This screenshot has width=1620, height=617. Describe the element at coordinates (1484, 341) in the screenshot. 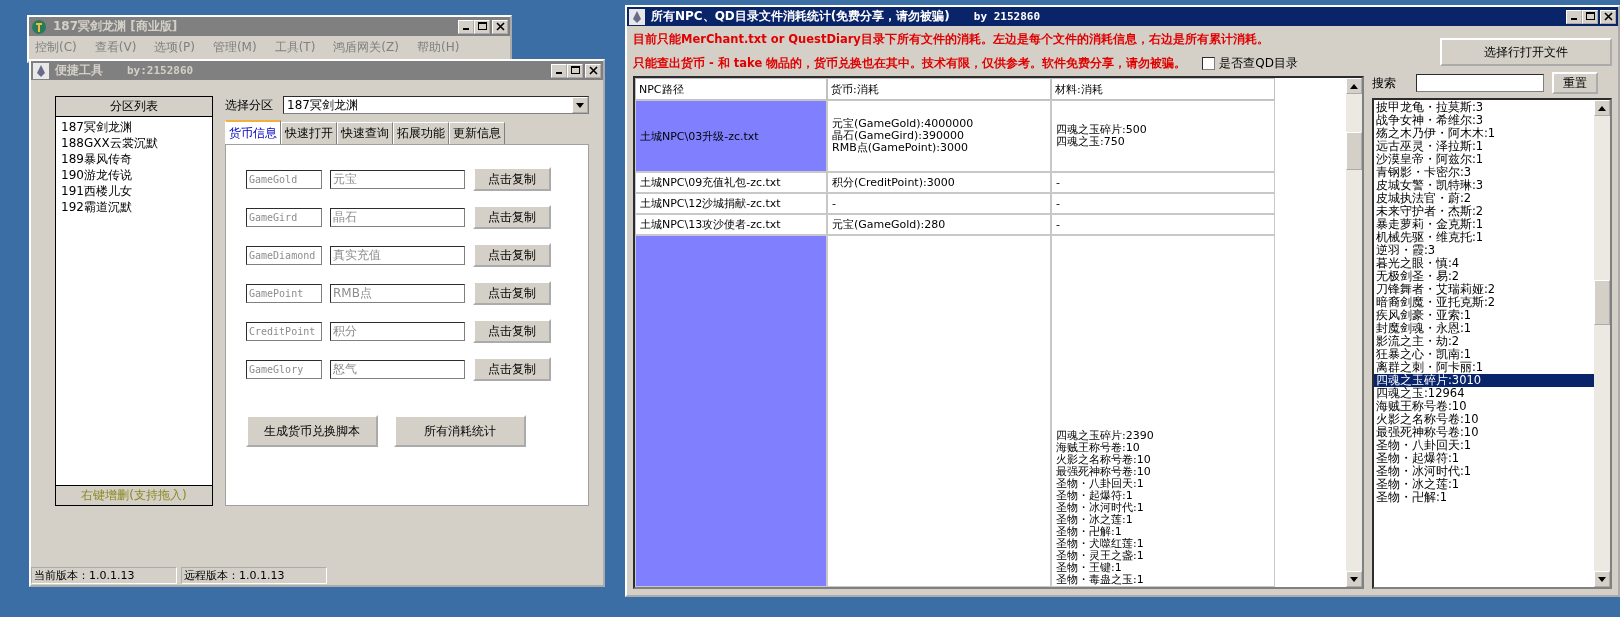

I see `list-item: 影流之主・劫:2` at that location.